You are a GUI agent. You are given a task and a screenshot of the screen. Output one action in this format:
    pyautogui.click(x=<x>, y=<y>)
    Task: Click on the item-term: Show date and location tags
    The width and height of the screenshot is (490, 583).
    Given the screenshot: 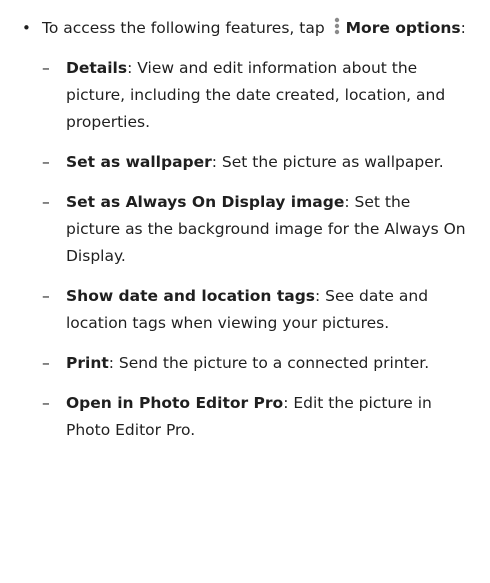 What is the action you would take?
    pyautogui.click(x=191, y=296)
    